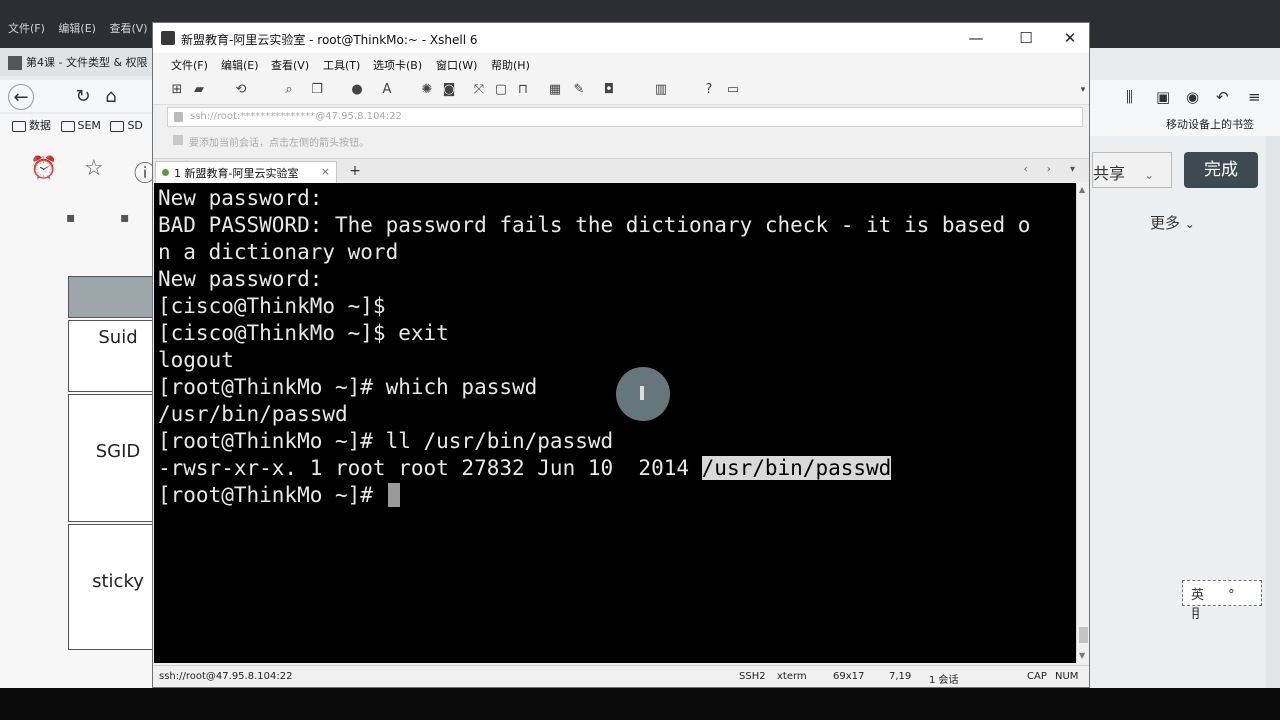 This screenshot has width=1280, height=720. What do you see at coordinates (1083, 90) in the screenshot?
I see `toolbar-overflow-icon: ▾` at bounding box center [1083, 90].